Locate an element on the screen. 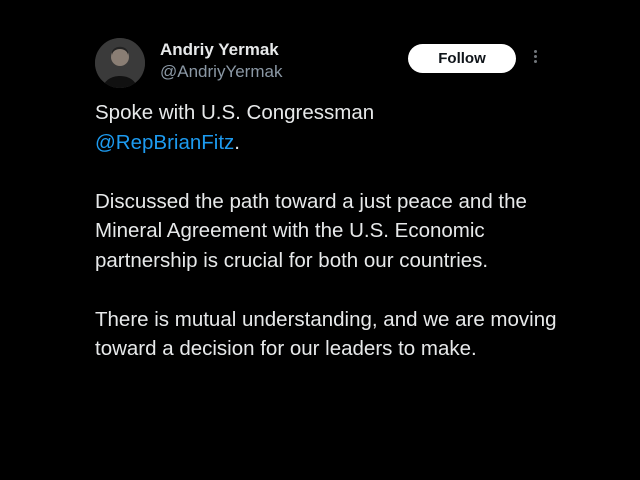 Image resolution: width=640 pixels, height=480 pixels. more-vertical-icon is located at coordinates (535, 58).